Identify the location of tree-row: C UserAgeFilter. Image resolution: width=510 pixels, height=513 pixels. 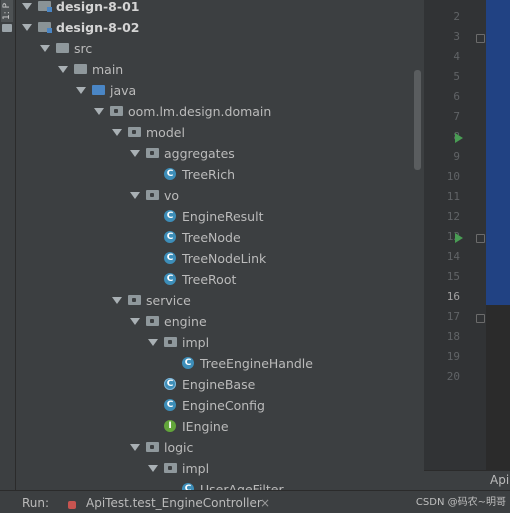
(220, 484).